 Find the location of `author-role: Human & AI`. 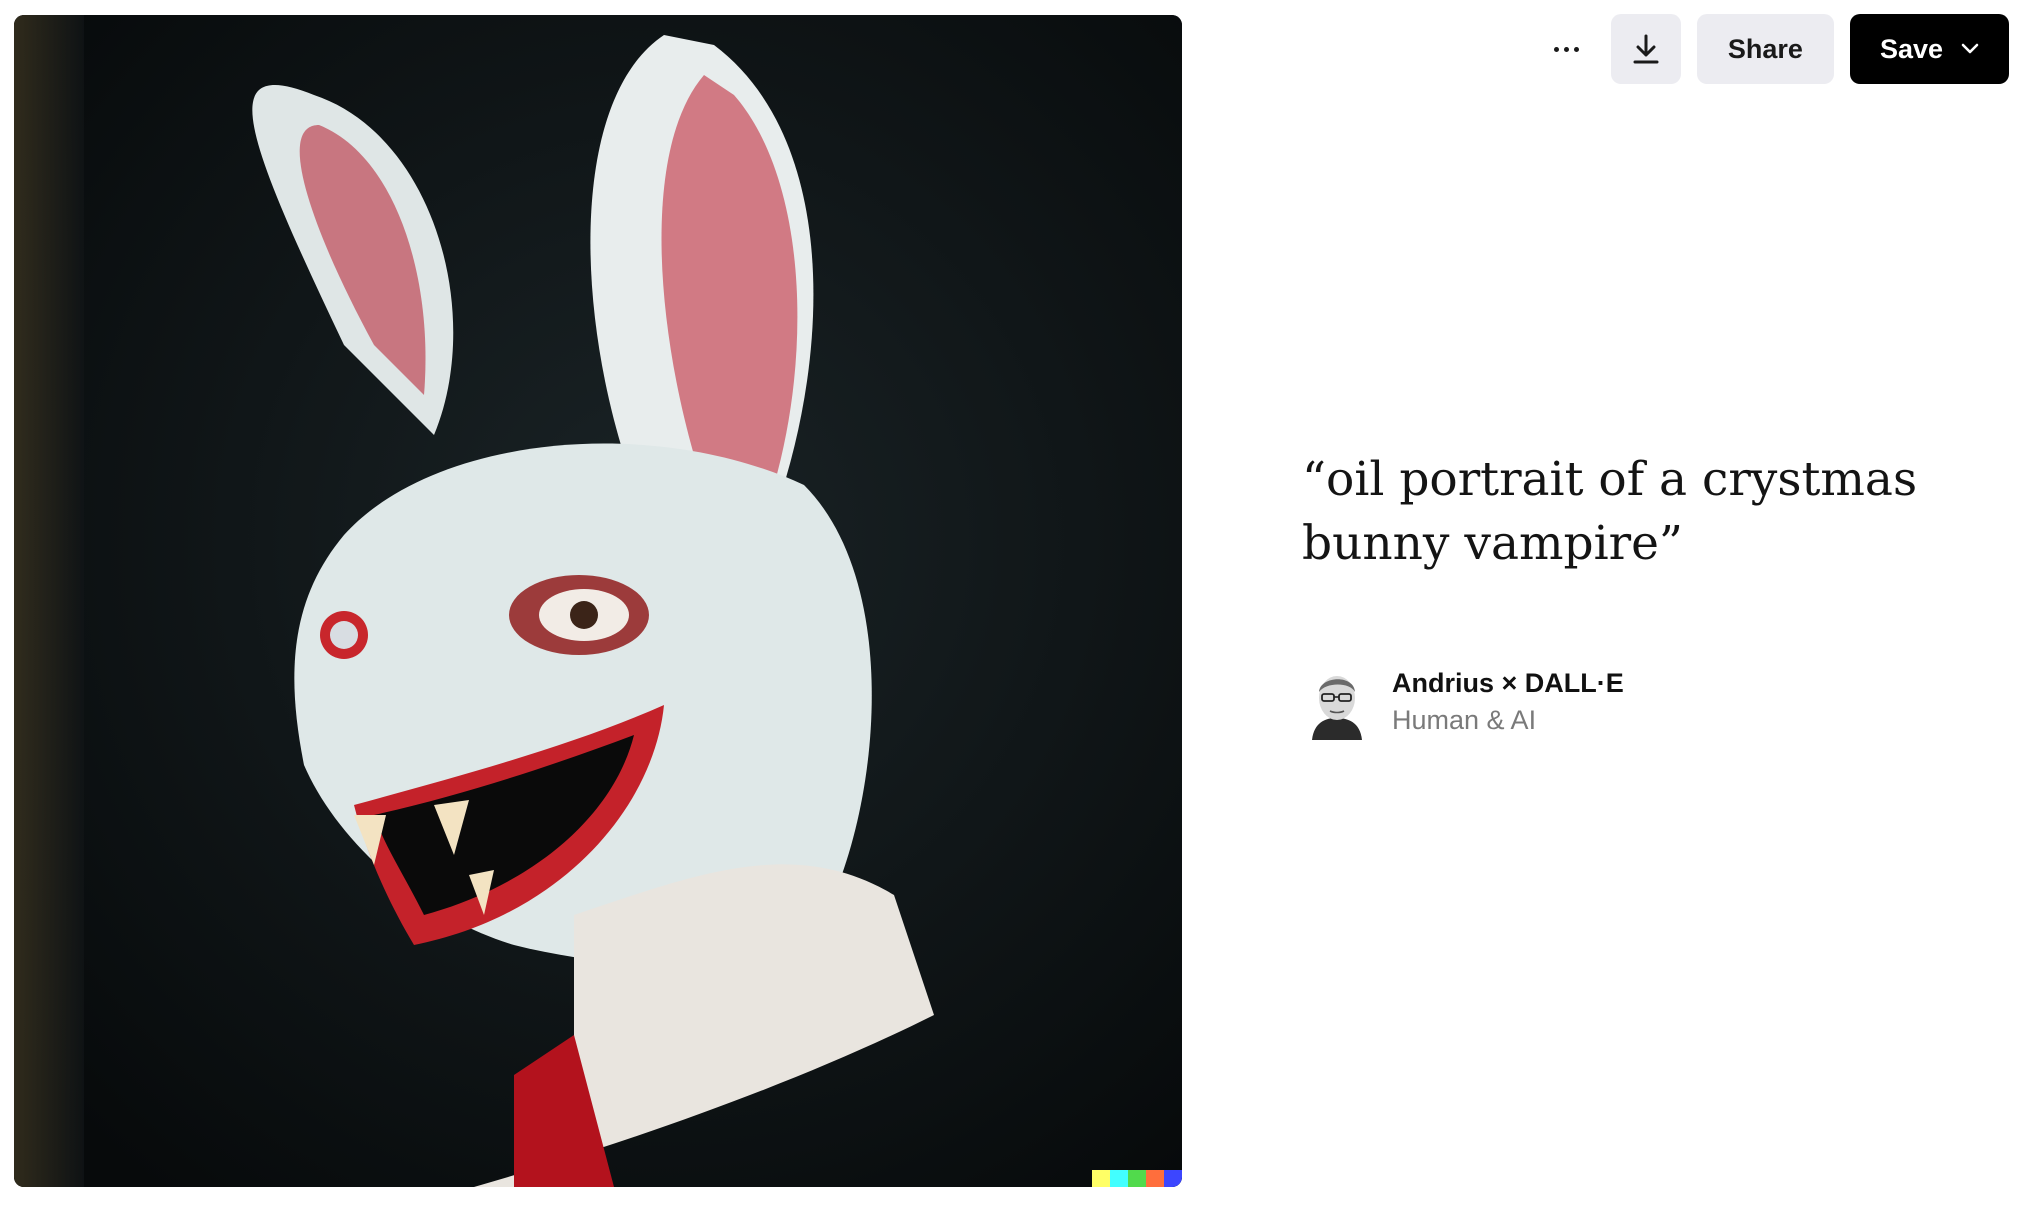

author-role: Human & AI is located at coordinates (1464, 720).